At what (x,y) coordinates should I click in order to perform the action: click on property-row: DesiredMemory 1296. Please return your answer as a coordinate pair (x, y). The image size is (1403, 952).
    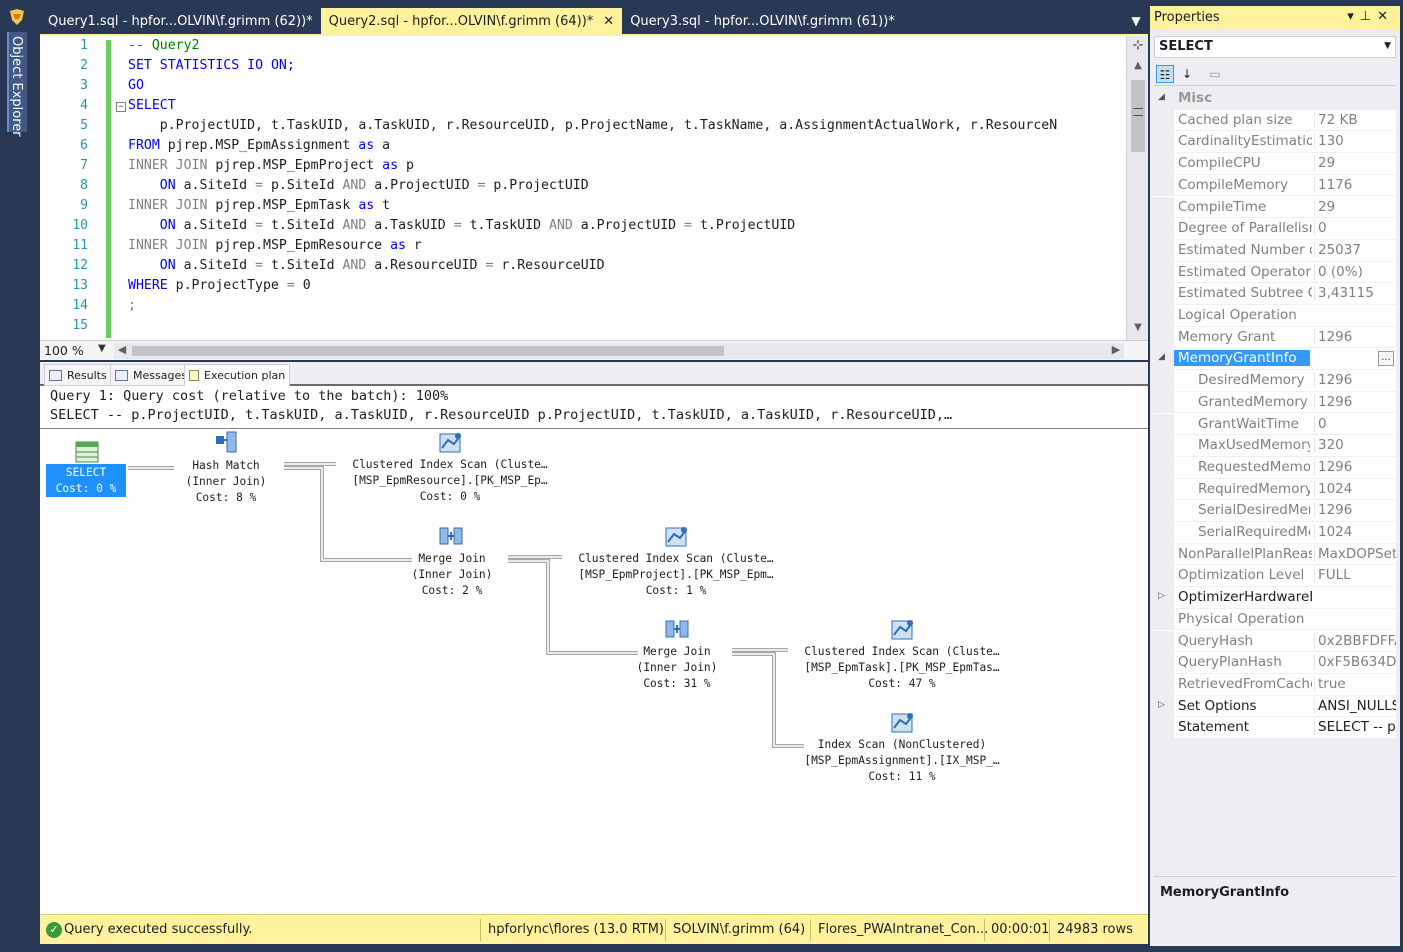
    Looking at the image, I should click on (1275, 381).